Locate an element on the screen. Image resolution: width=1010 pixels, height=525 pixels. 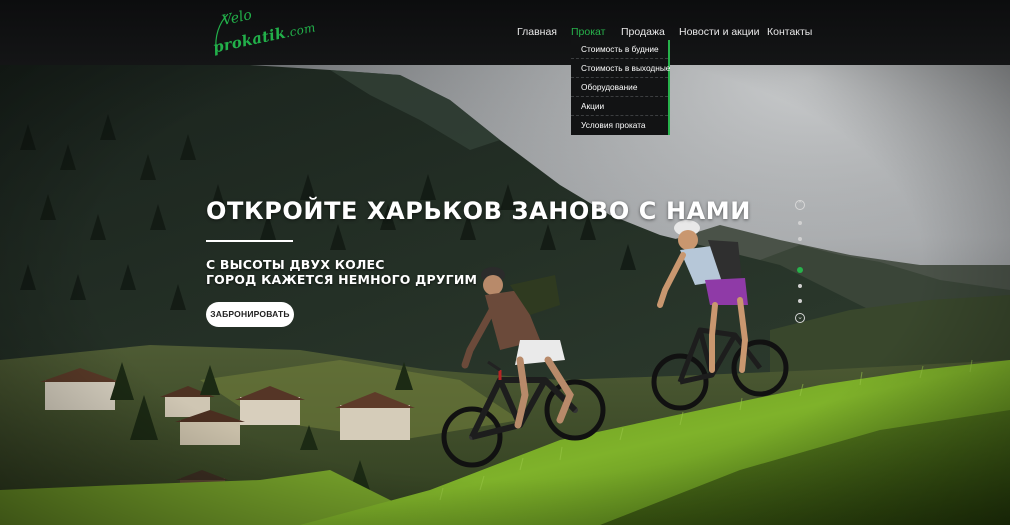
dropdown-item-rental-terms: Условия проката is located at coordinates (619, 125).